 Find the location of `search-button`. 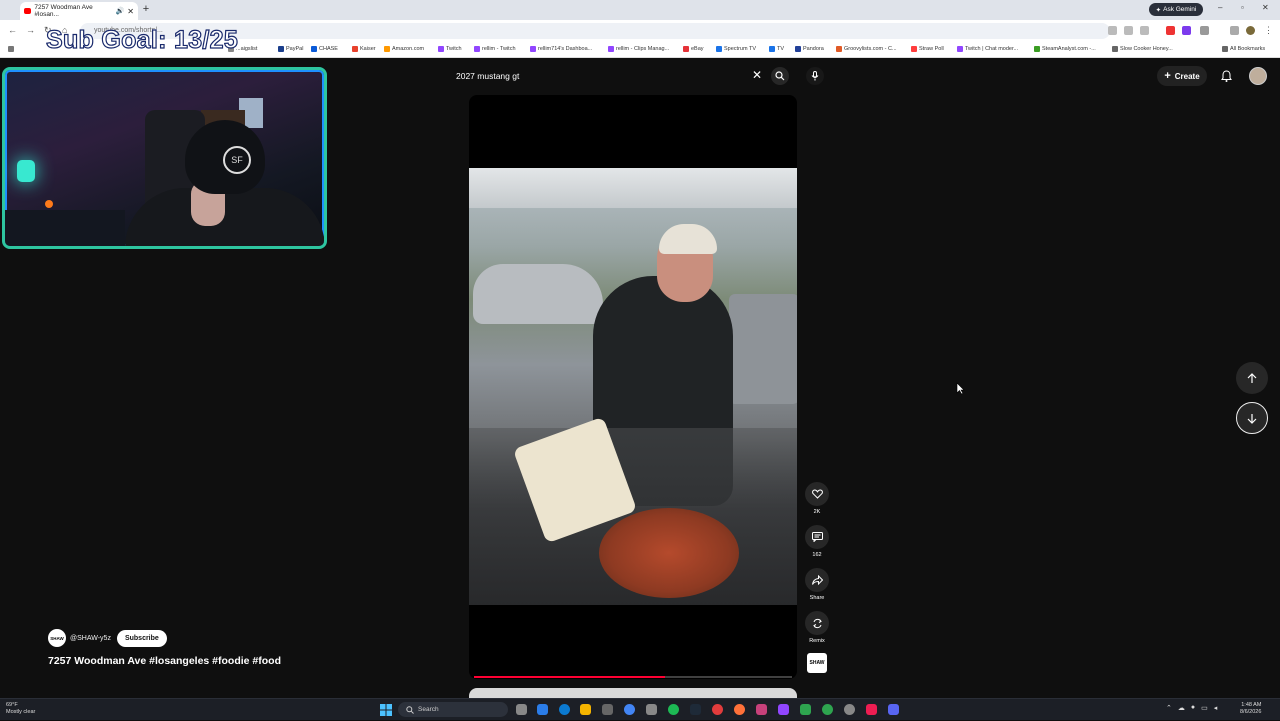

search-button is located at coordinates (780, 76).